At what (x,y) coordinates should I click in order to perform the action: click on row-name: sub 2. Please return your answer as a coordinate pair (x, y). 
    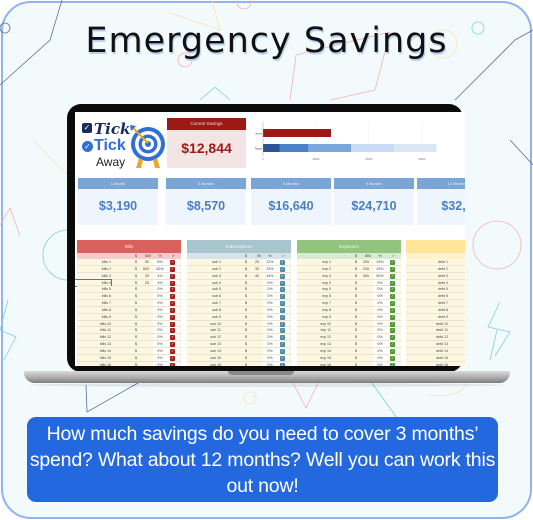
    Looking at the image, I should click on (204, 269).